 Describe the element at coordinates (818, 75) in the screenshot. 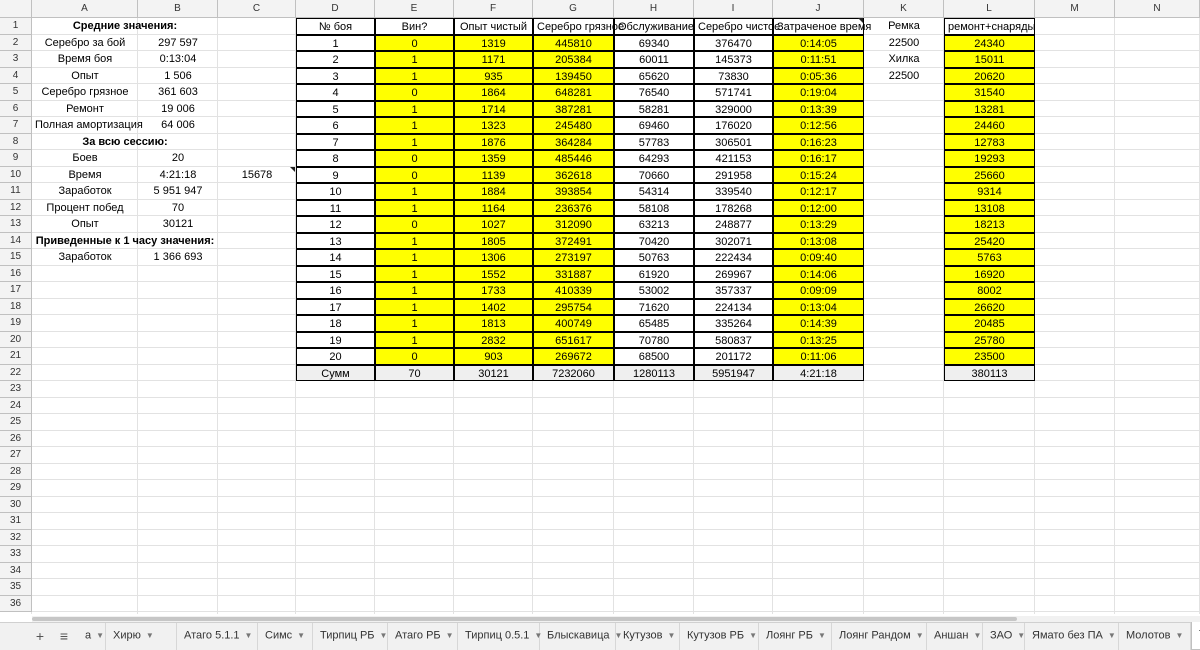

I see `table-cell: 0:05:36` at that location.